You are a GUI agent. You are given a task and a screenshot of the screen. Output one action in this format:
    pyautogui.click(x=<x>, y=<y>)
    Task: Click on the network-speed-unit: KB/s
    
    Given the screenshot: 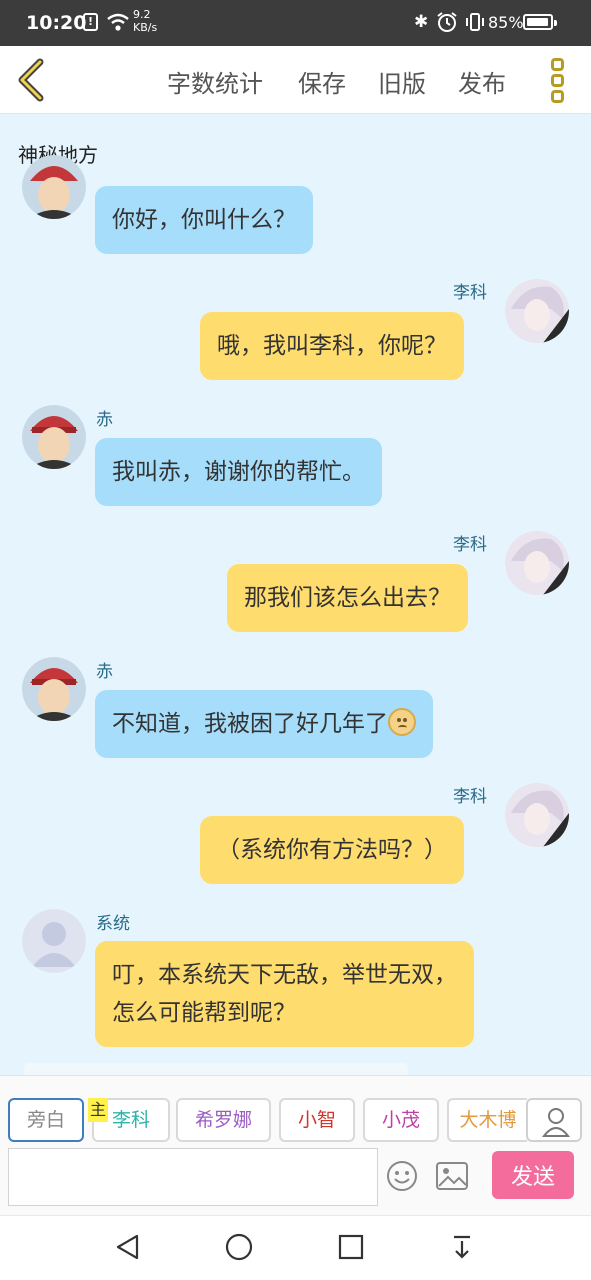 What is the action you would take?
    pyautogui.click(x=145, y=27)
    